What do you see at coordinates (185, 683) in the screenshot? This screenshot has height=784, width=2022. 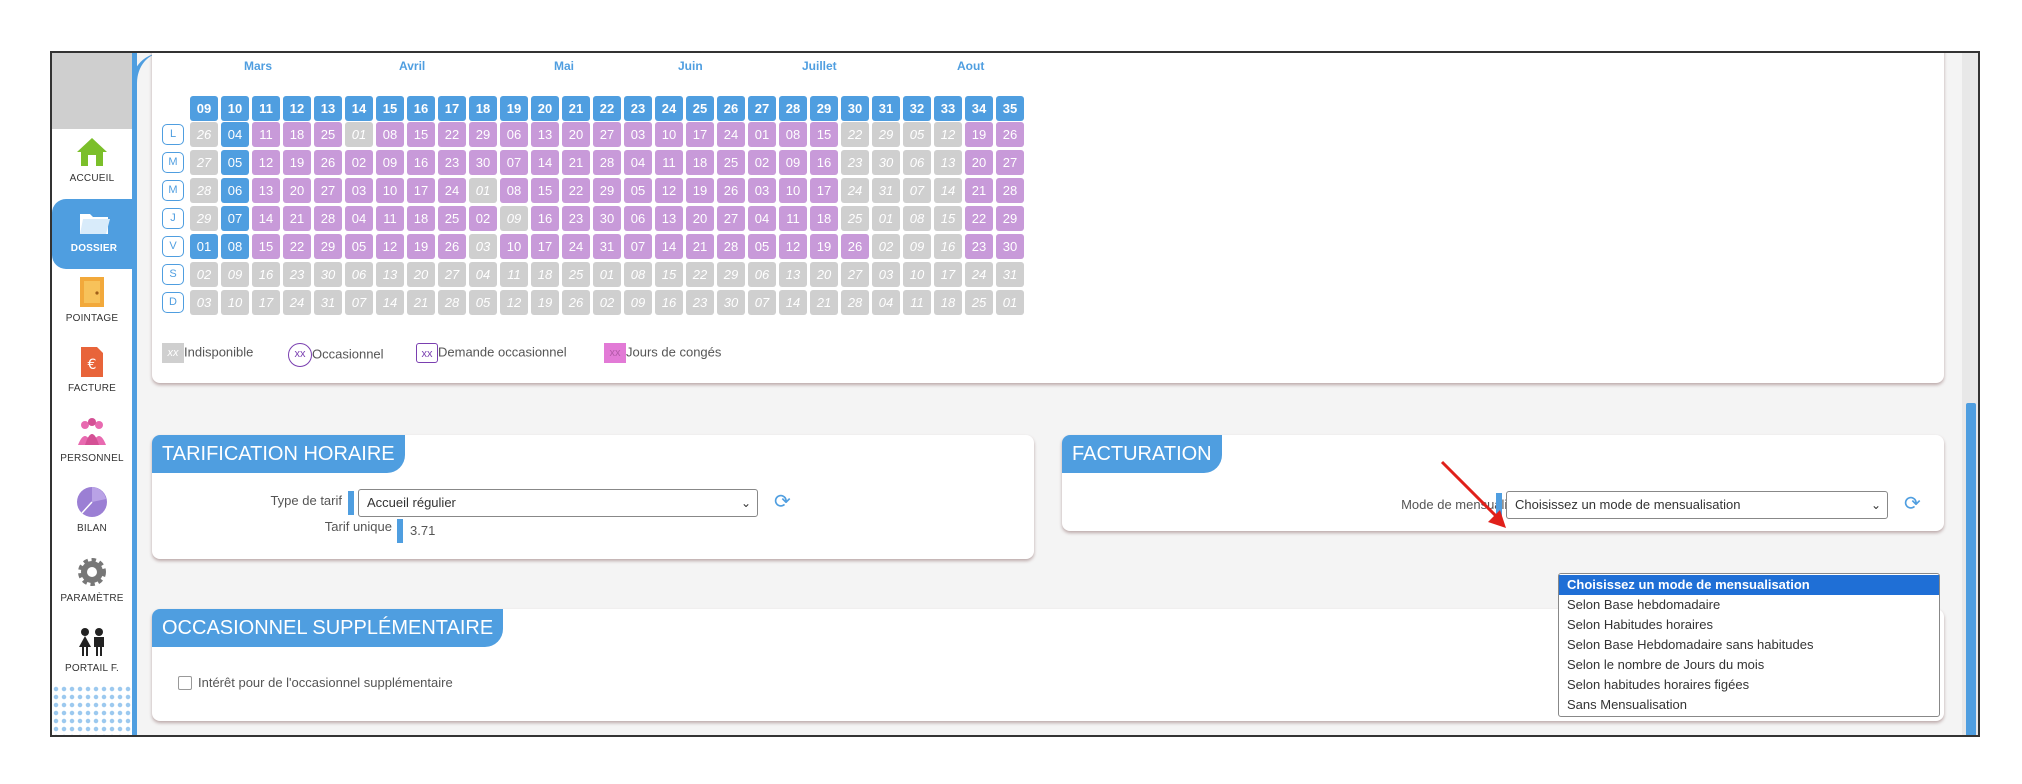 I see `occasionnel-checkbox` at bounding box center [185, 683].